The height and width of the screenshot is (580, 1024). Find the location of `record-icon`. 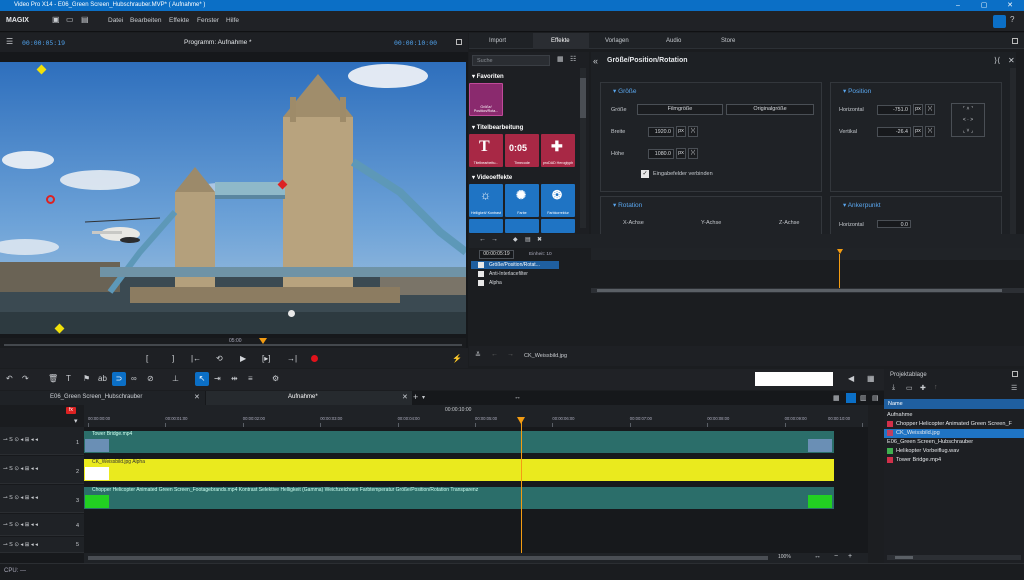

record-icon is located at coordinates (314, 358).